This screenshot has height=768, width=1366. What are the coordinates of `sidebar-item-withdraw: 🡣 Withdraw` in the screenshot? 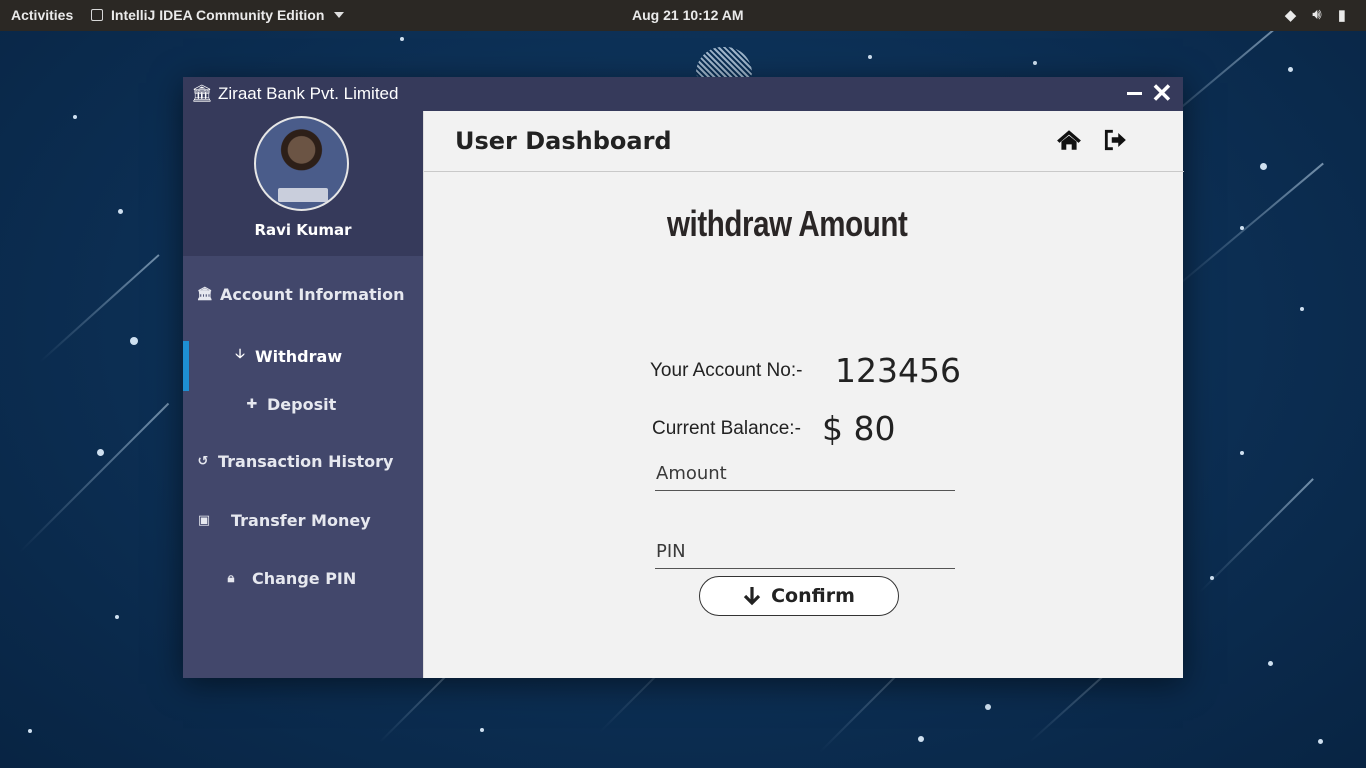 It's located at (303, 366).